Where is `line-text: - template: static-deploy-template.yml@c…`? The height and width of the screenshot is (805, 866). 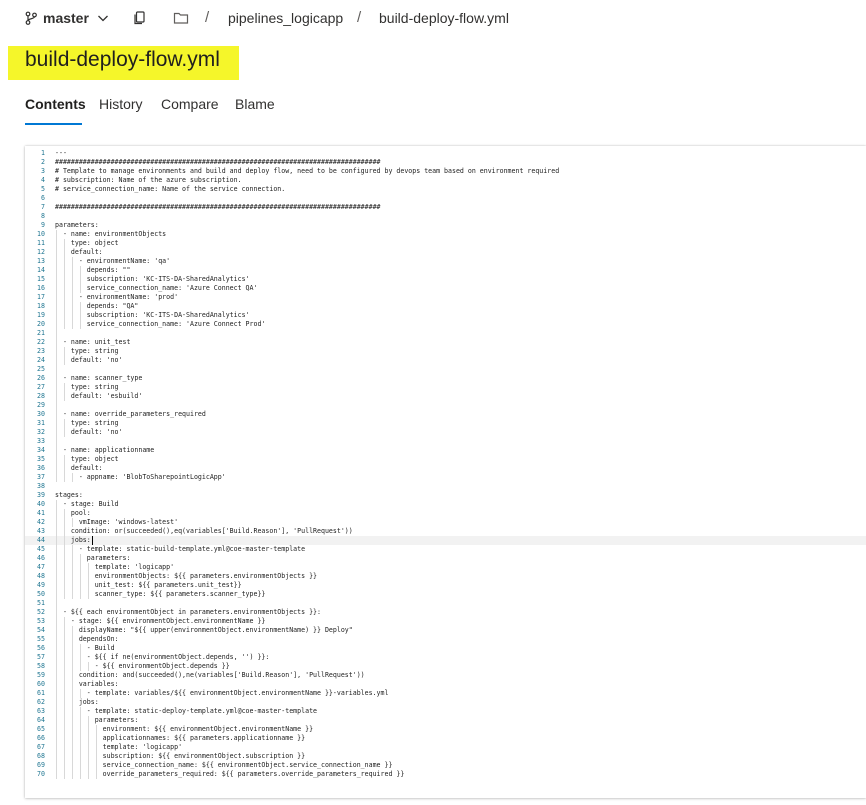 line-text: - template: static-deploy-template.yml@c… is located at coordinates (186, 711).